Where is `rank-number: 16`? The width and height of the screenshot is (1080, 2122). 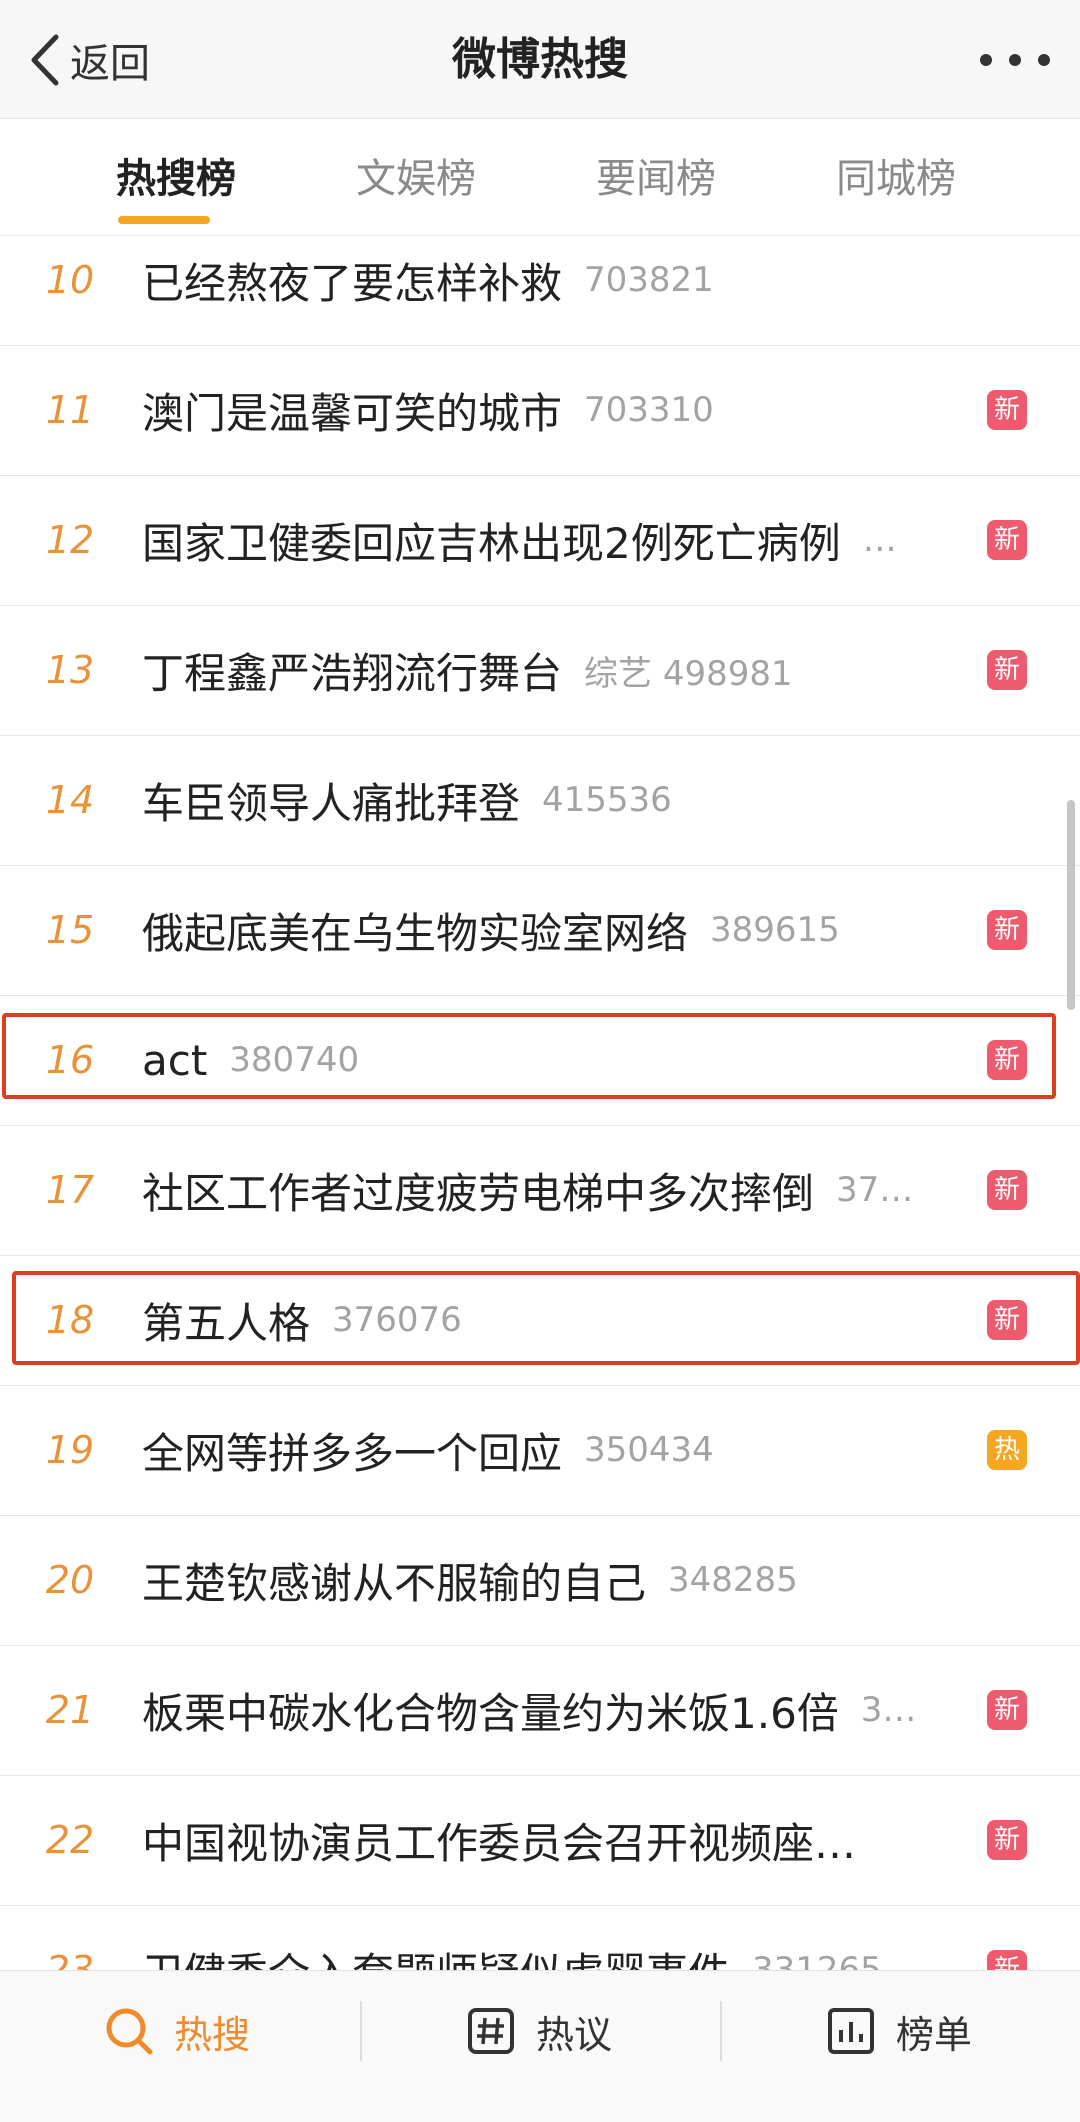
rank-number: 16 is located at coordinates (70, 1060).